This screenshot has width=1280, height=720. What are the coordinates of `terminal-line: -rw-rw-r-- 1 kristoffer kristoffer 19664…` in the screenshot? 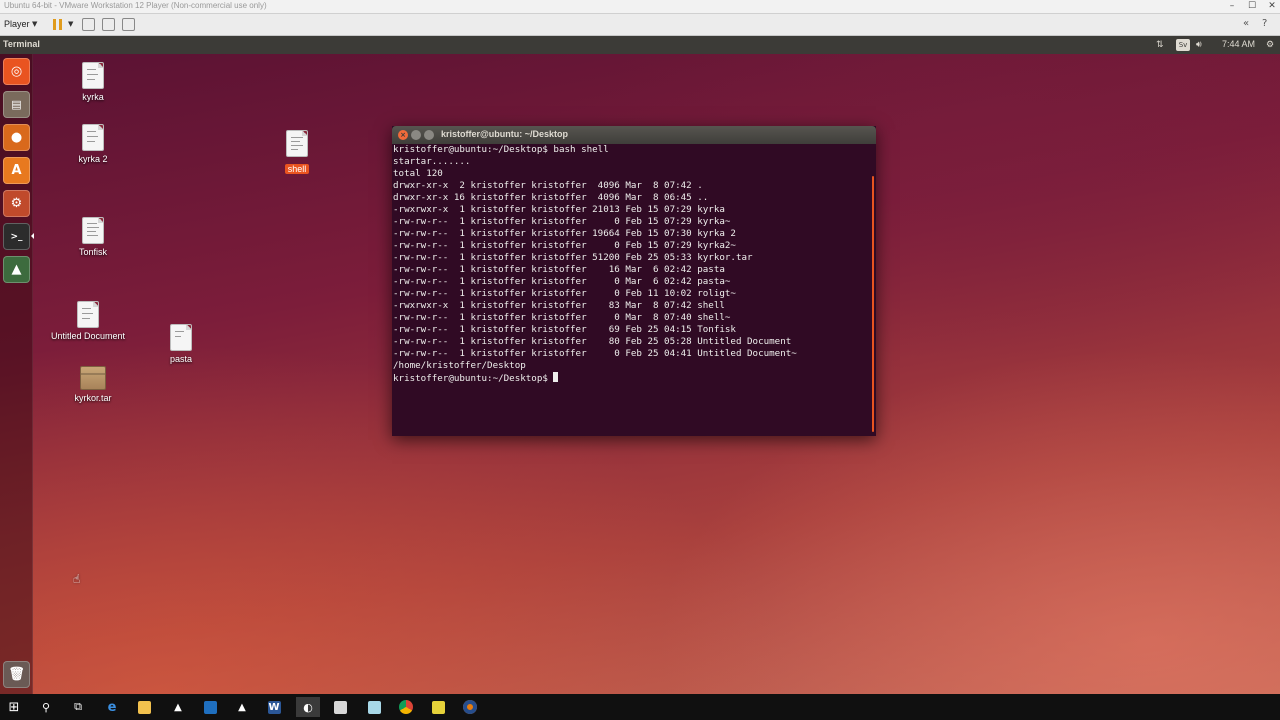 It's located at (564, 233).